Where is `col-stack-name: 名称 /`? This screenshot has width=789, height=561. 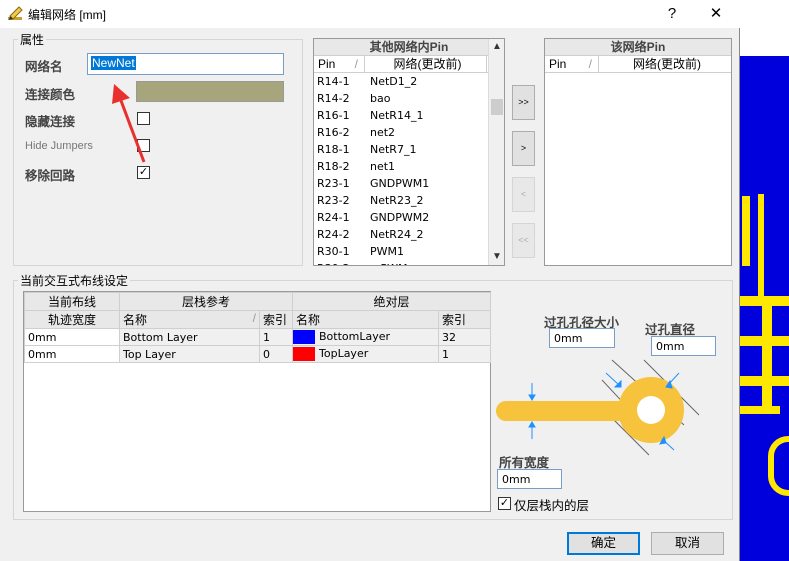 col-stack-name: 名称 / is located at coordinates (189, 319).